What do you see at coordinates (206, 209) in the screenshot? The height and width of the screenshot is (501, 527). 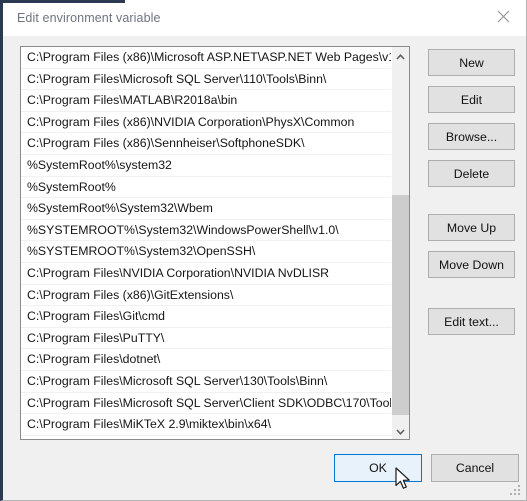 I see `list-item: %SystemRoot%\System32\Wbem` at bounding box center [206, 209].